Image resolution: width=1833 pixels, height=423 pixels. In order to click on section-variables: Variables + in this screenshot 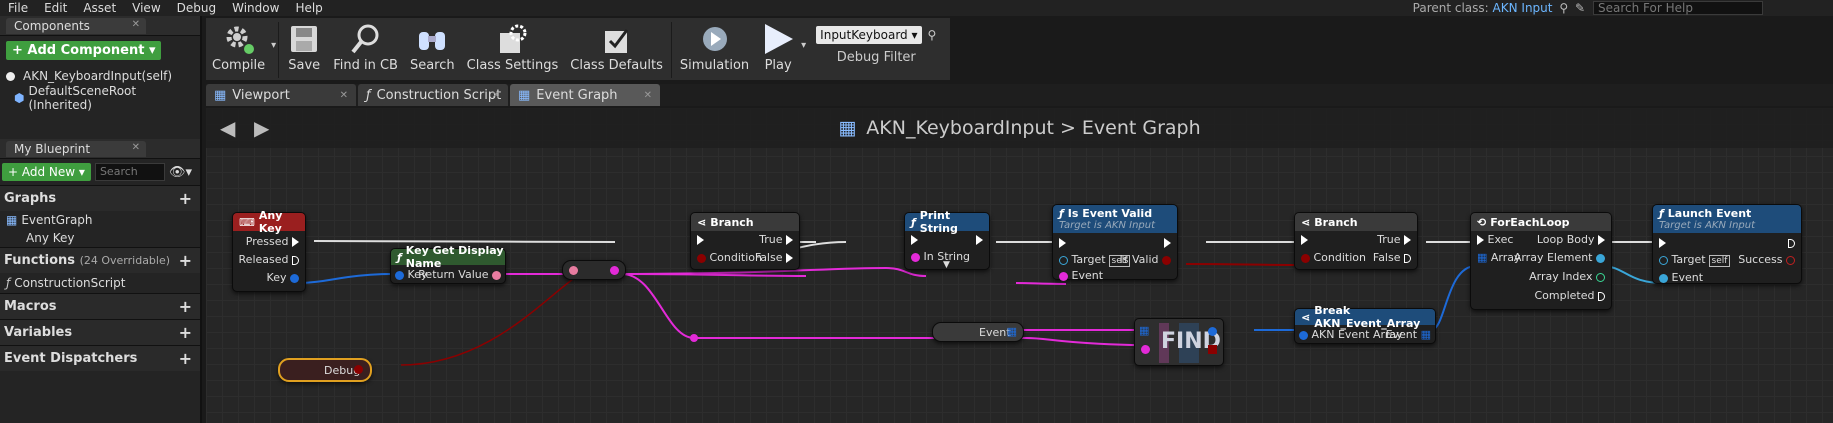, I will do `click(100, 332)`.